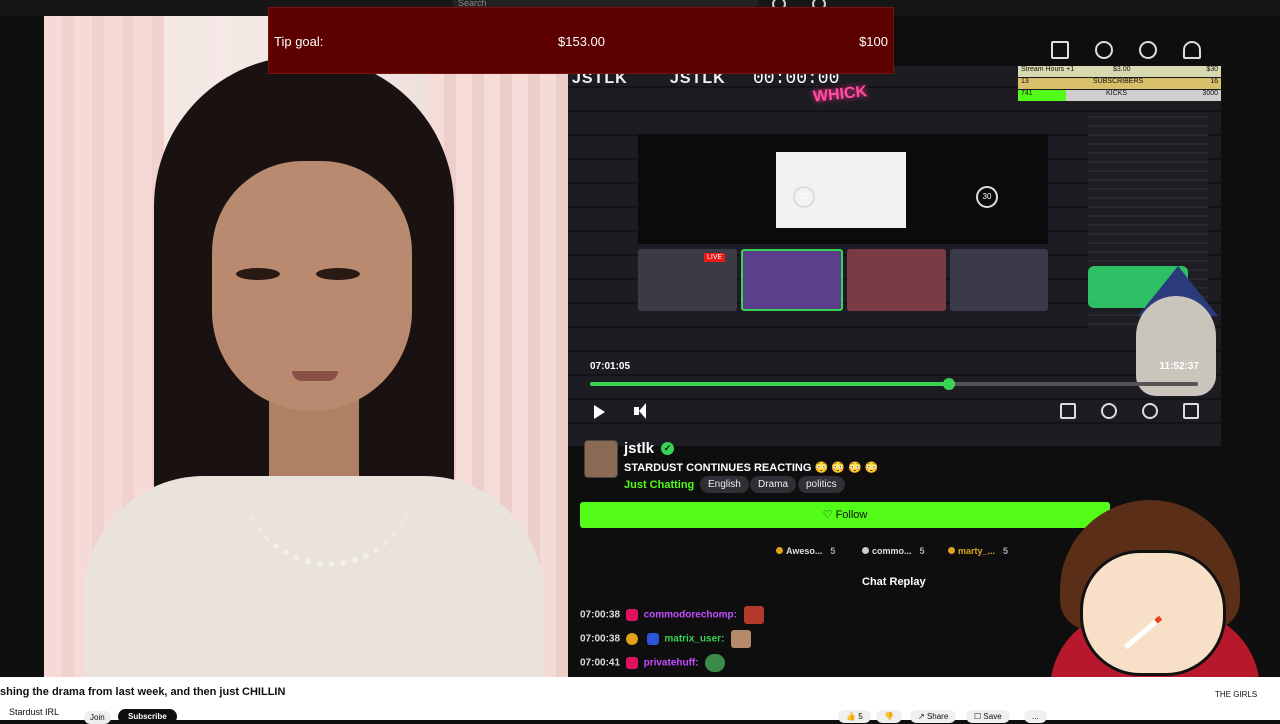  Describe the element at coordinates (34, 712) in the screenshot. I see `youtube-channel-name: Stardust IRL` at that location.